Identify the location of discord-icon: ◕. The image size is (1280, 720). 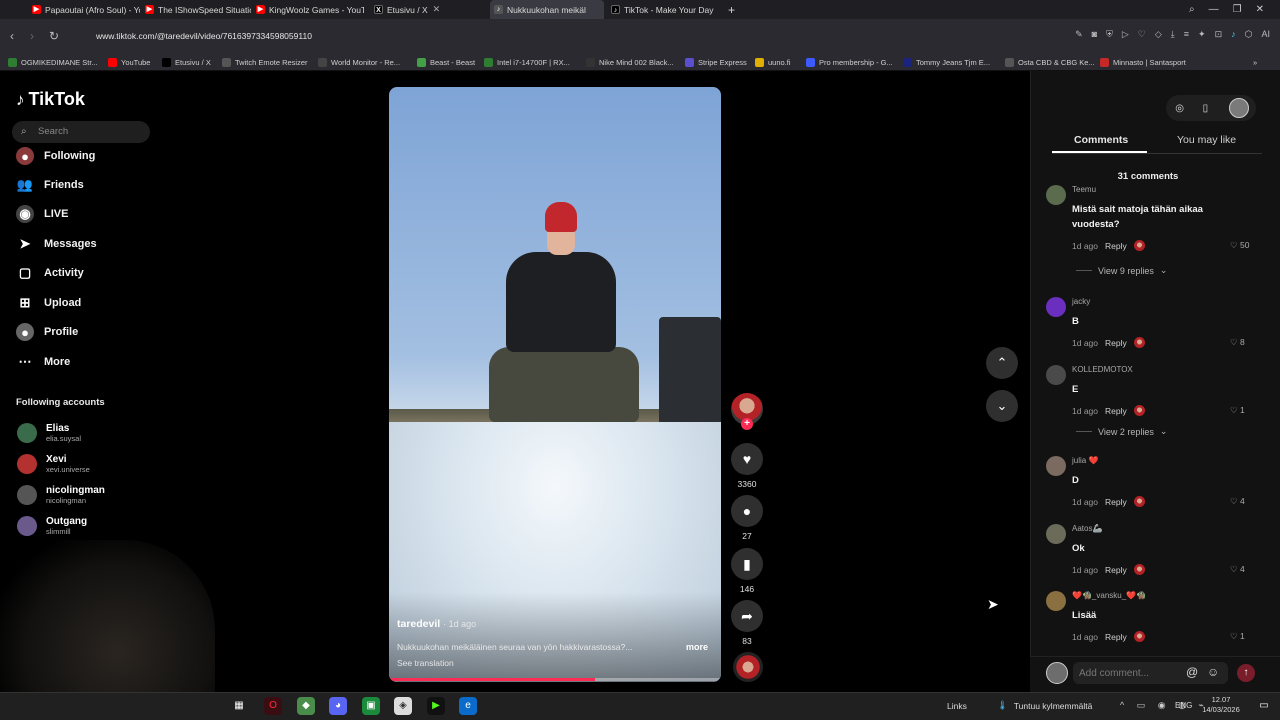
(338, 706).